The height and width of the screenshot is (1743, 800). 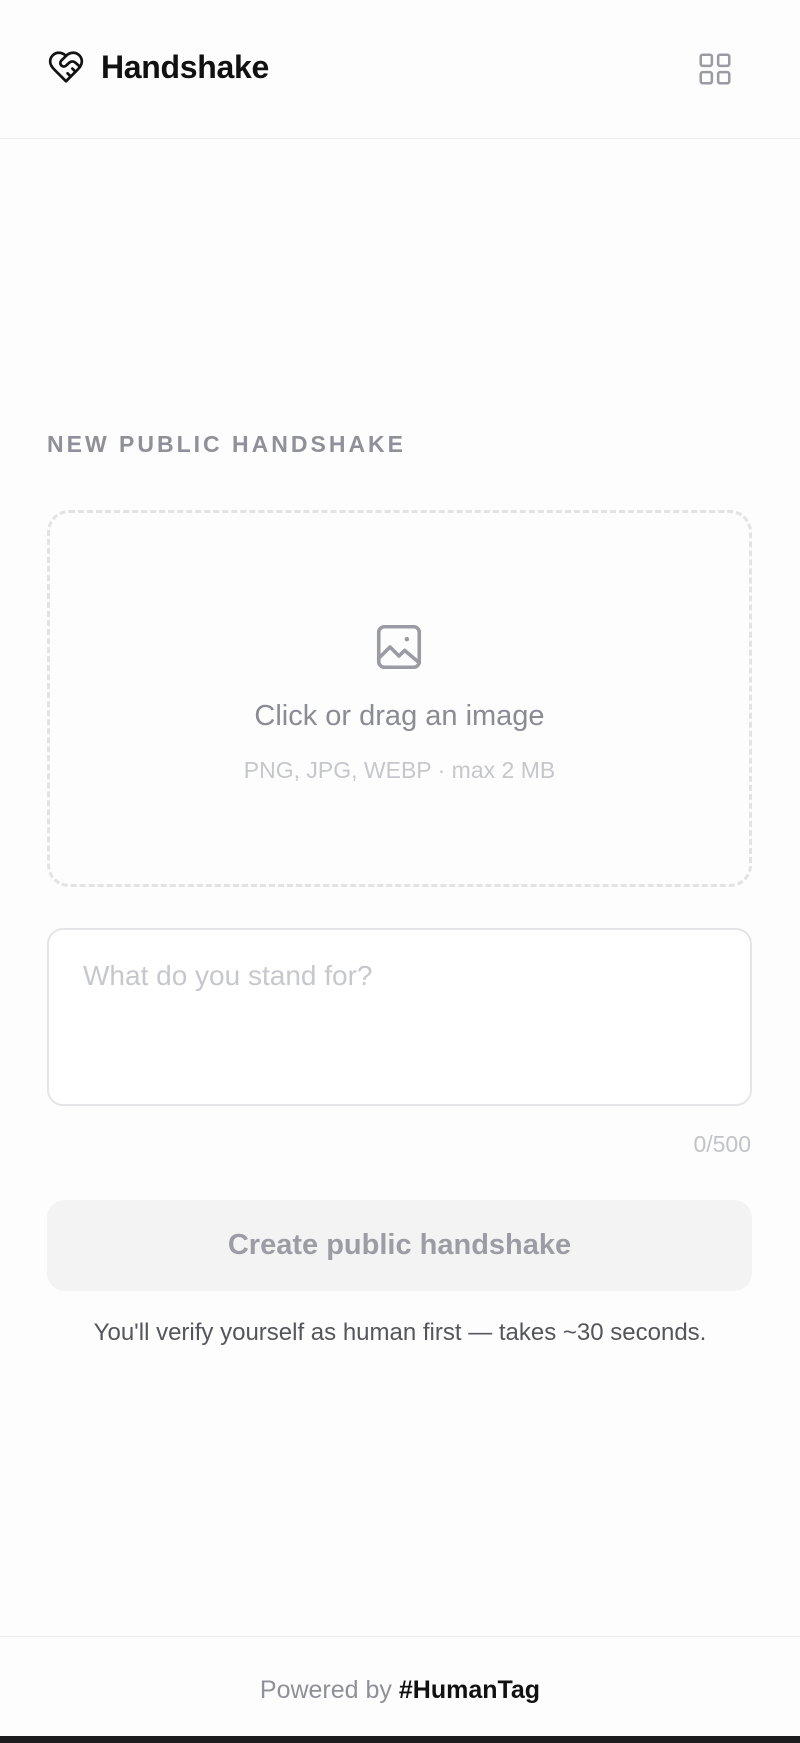 What do you see at coordinates (469, 1690) in the screenshot?
I see `humantag-link: #HumanTag` at bounding box center [469, 1690].